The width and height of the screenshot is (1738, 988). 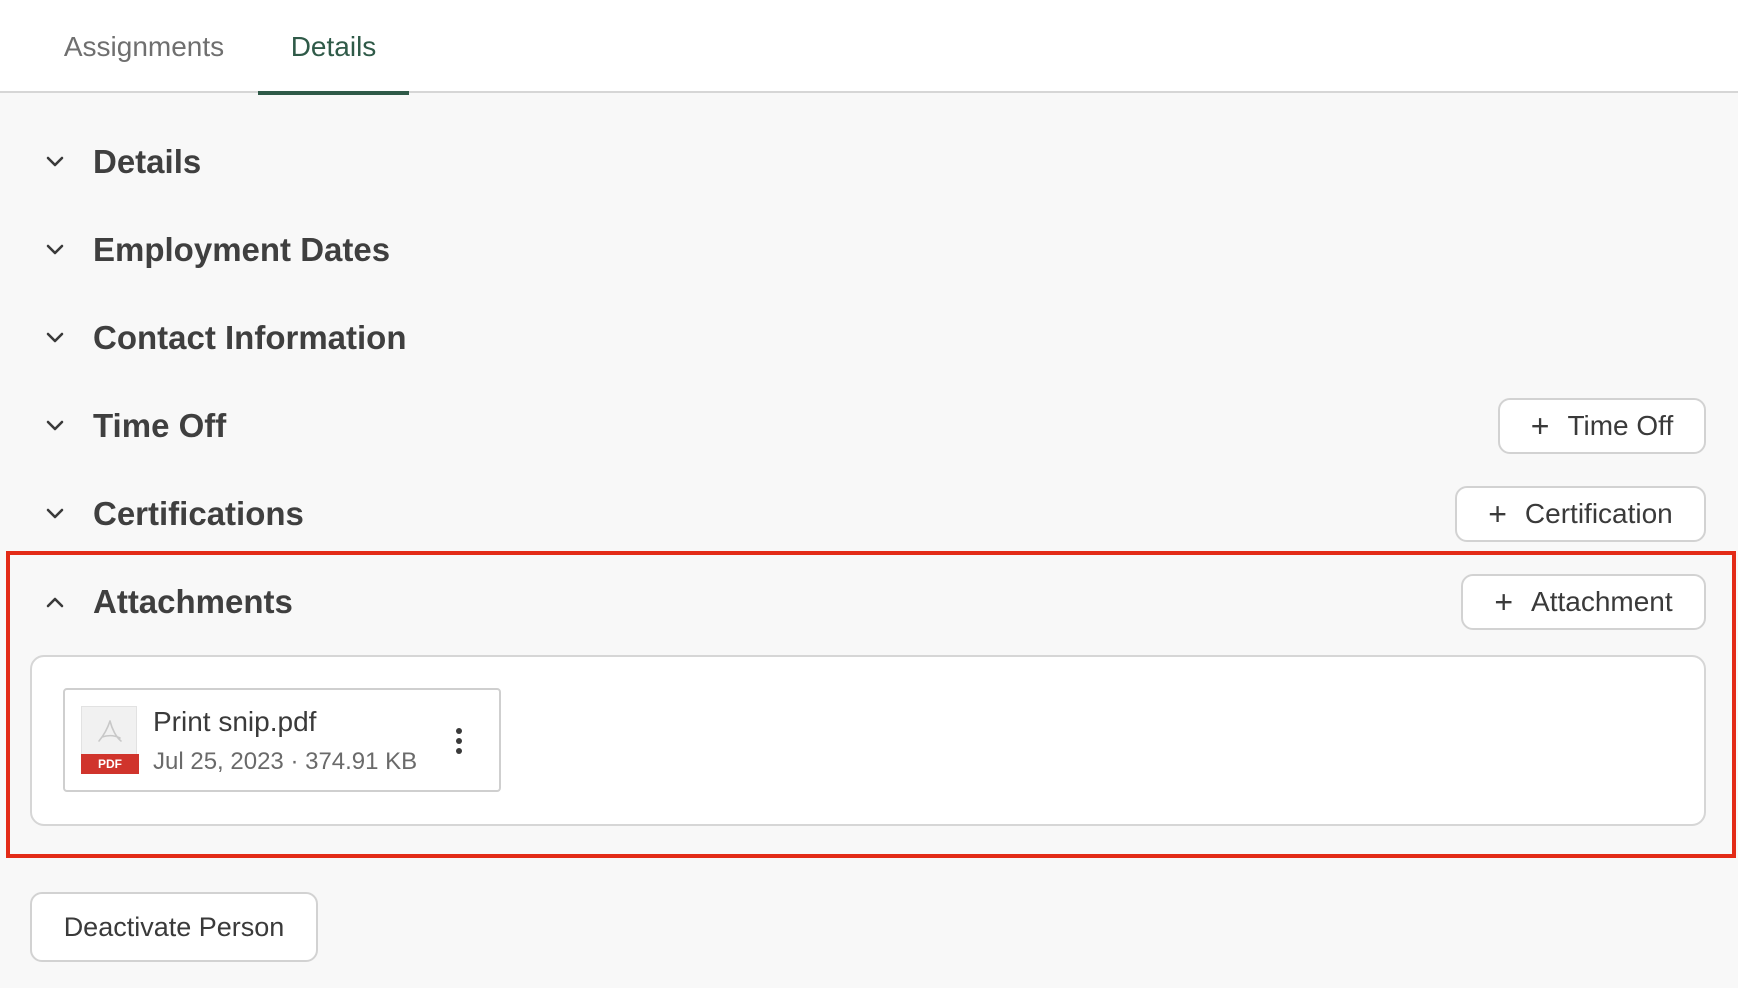 What do you see at coordinates (110, 740) in the screenshot?
I see `pdf-file-icon: PDF` at bounding box center [110, 740].